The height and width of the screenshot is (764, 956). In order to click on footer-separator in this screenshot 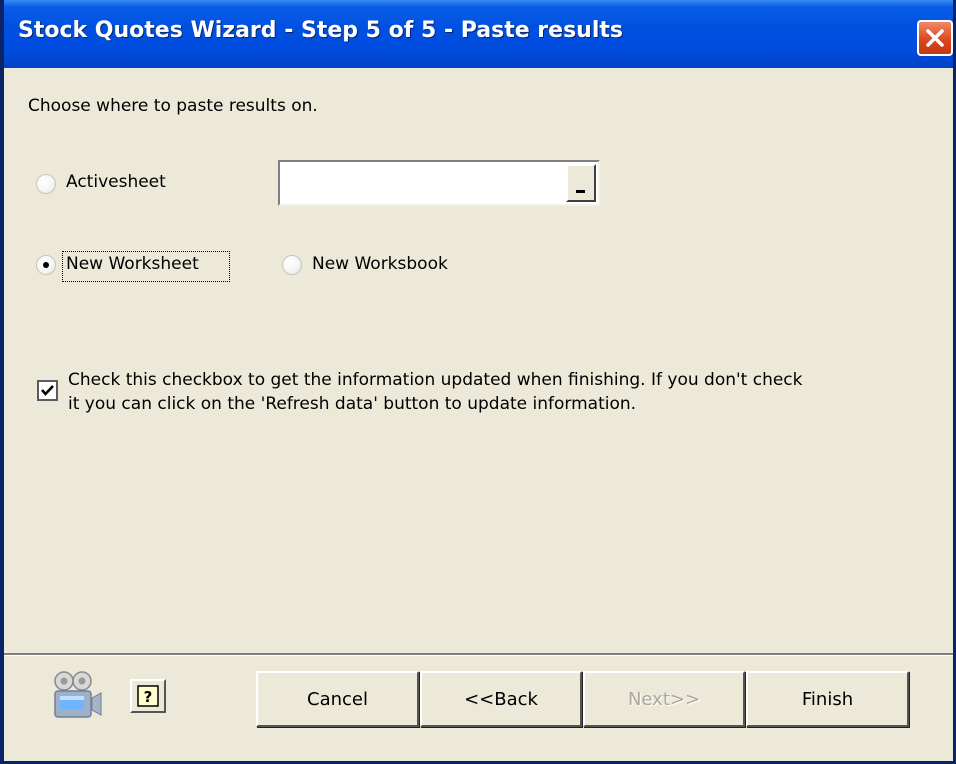, I will do `click(478, 654)`.